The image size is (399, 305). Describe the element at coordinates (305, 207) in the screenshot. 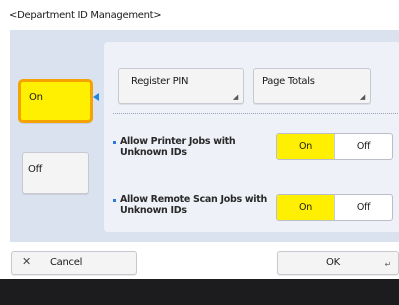

I see `remote-scan-on-button: On` at that location.